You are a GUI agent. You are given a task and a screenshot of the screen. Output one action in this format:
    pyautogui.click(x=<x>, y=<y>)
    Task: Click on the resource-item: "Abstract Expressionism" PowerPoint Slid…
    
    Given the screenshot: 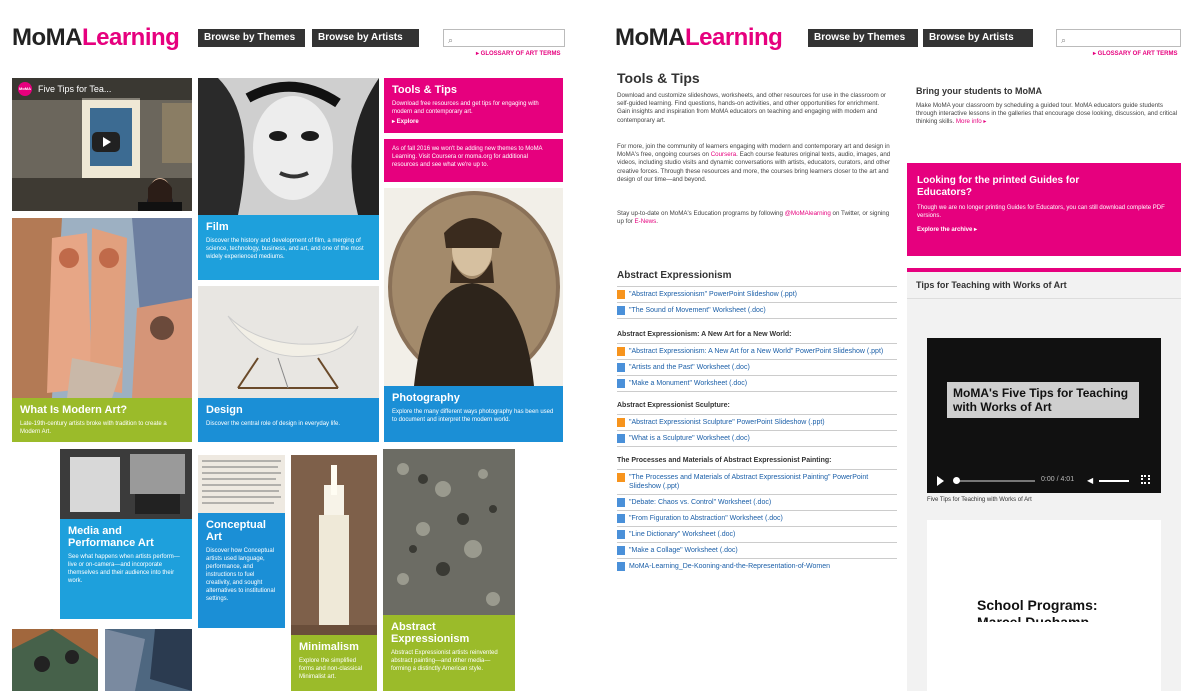 What is the action you would take?
    pyautogui.click(x=757, y=294)
    